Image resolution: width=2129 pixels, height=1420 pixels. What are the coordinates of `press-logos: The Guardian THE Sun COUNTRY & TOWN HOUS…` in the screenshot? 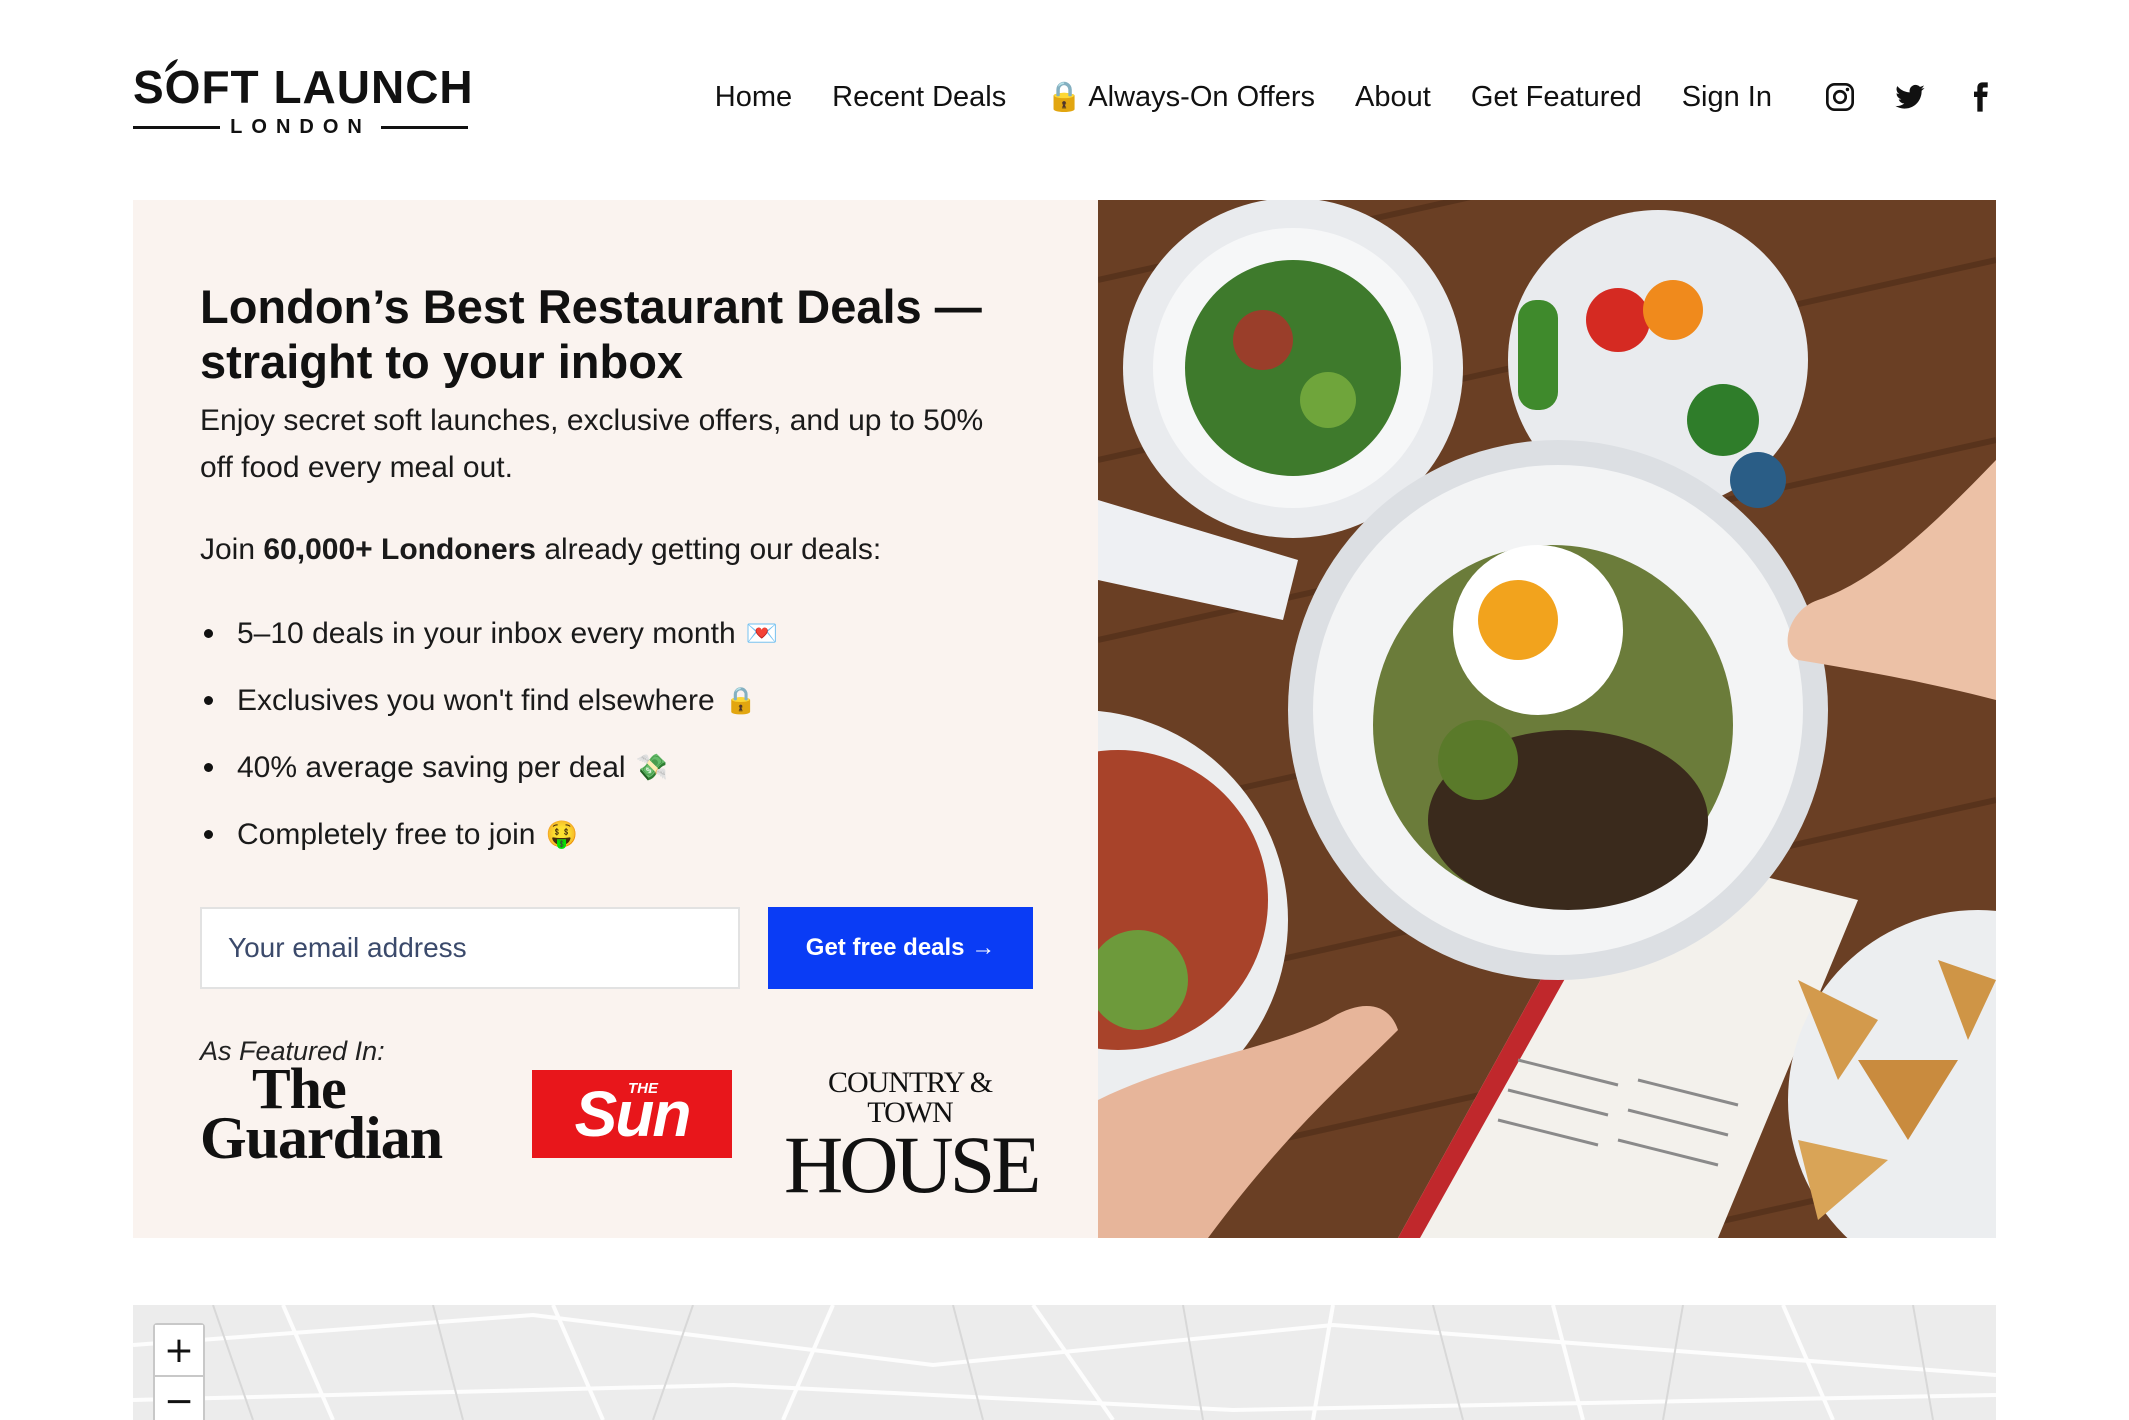 It's located at (620, 1133).